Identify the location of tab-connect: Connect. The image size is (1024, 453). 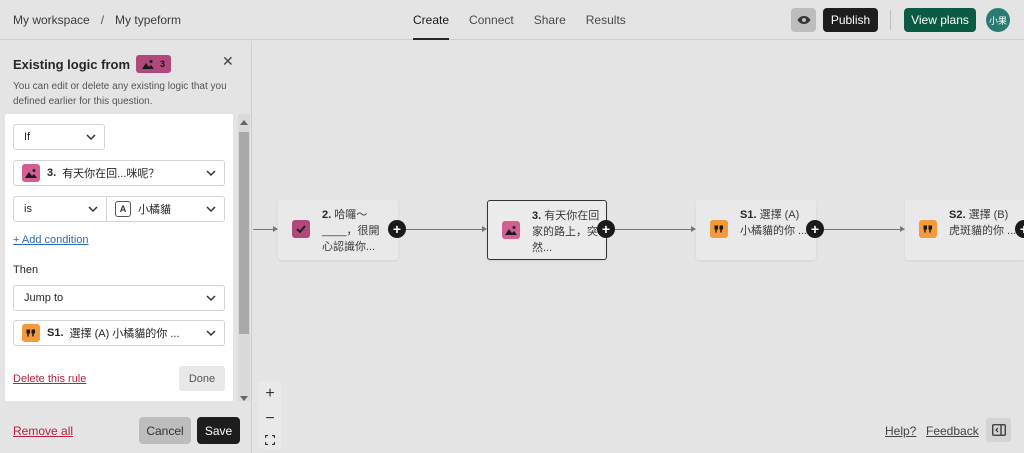
(491, 20).